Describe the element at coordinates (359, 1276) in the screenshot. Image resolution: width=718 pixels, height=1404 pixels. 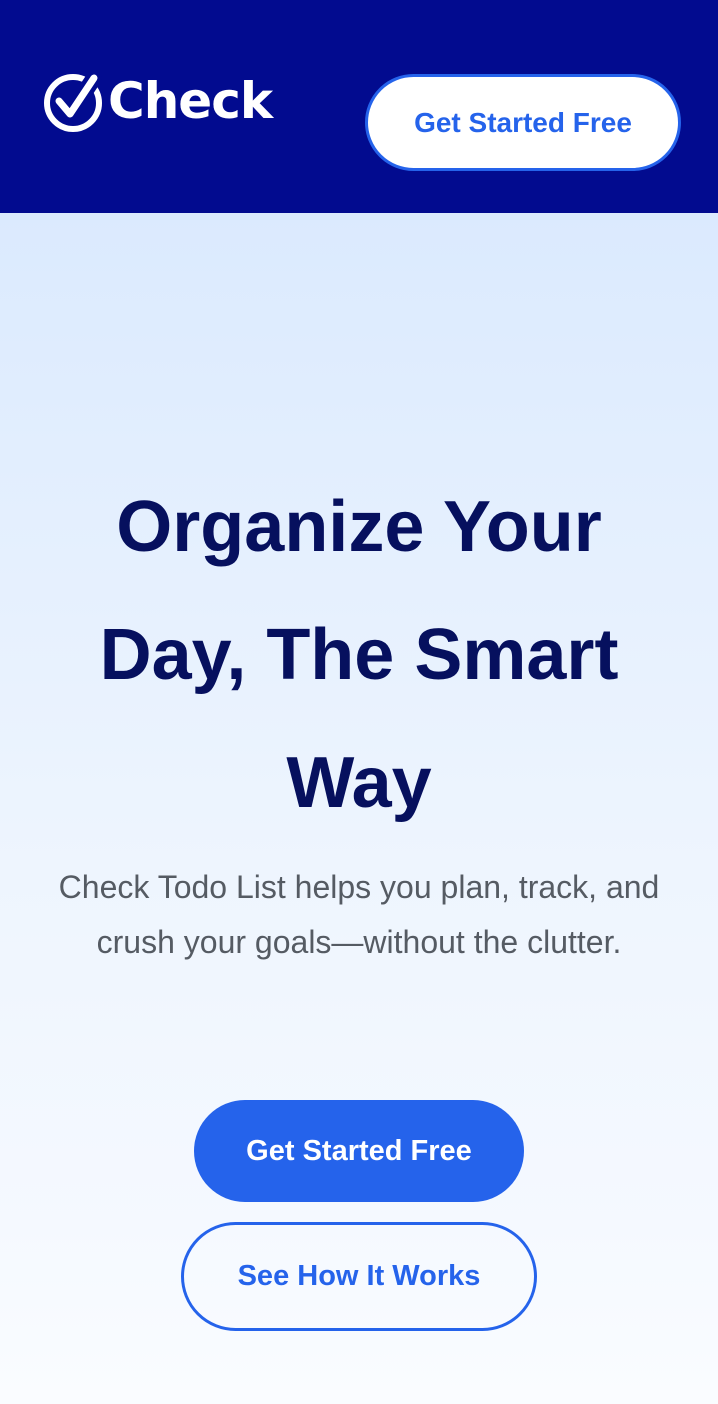
I see `see-how-it-works-button: See How It Works` at that location.